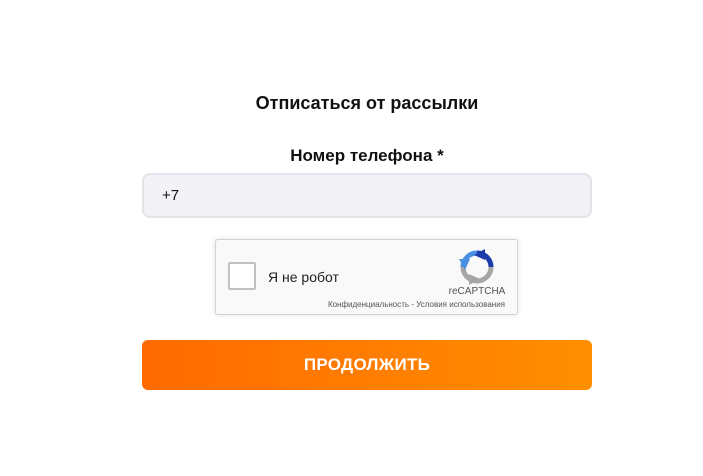 The image size is (703, 476). What do you see at coordinates (367, 195) in the screenshot?
I see `phone-input` at bounding box center [367, 195].